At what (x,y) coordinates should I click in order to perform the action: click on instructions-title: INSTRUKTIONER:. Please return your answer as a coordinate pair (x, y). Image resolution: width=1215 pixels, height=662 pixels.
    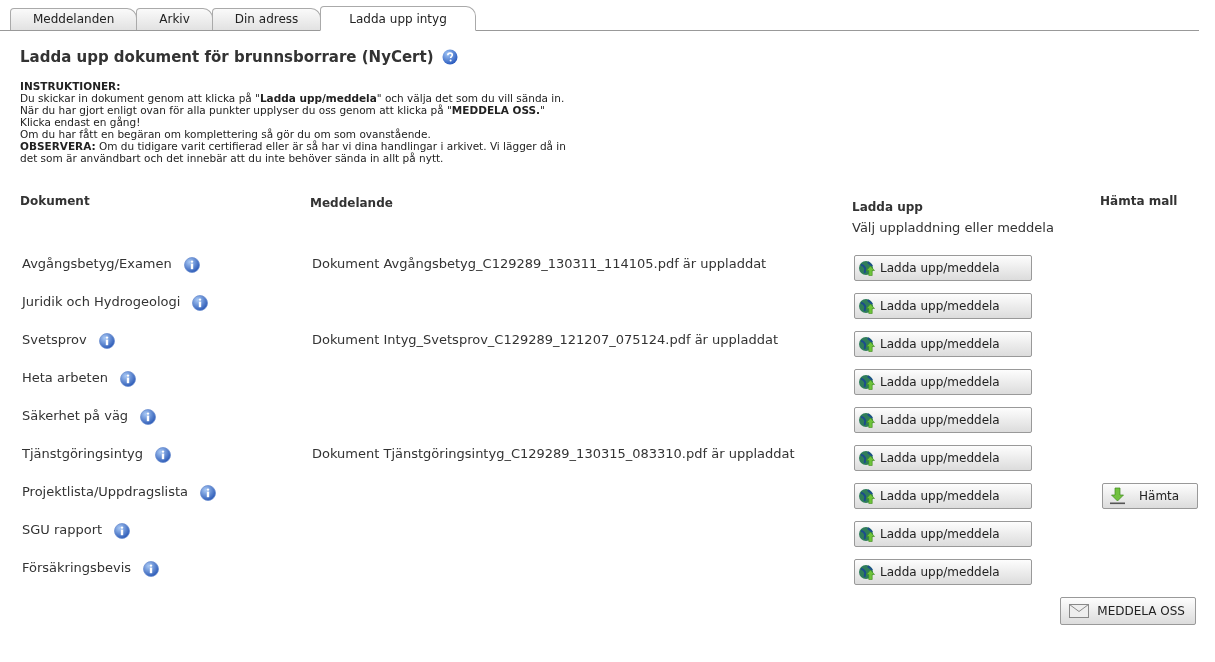
    Looking at the image, I should click on (71, 86).